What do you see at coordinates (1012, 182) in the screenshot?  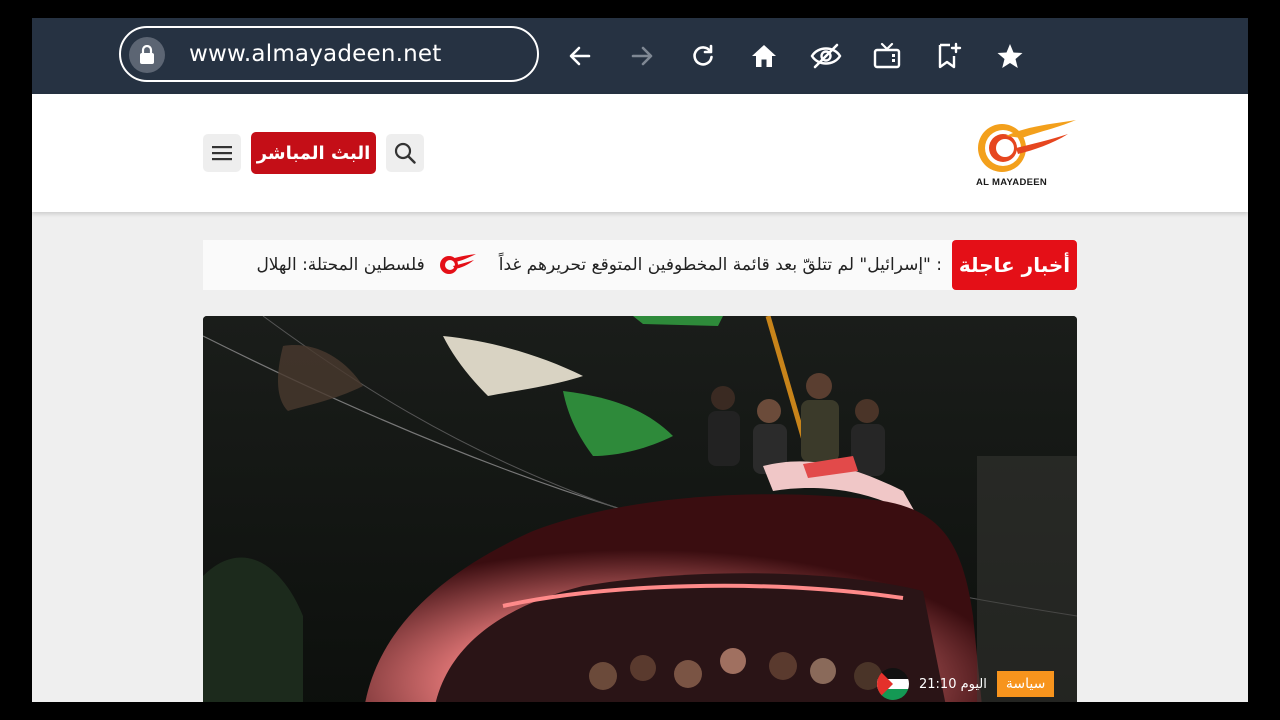 I see `logo-text: AL MAYADEEN` at bounding box center [1012, 182].